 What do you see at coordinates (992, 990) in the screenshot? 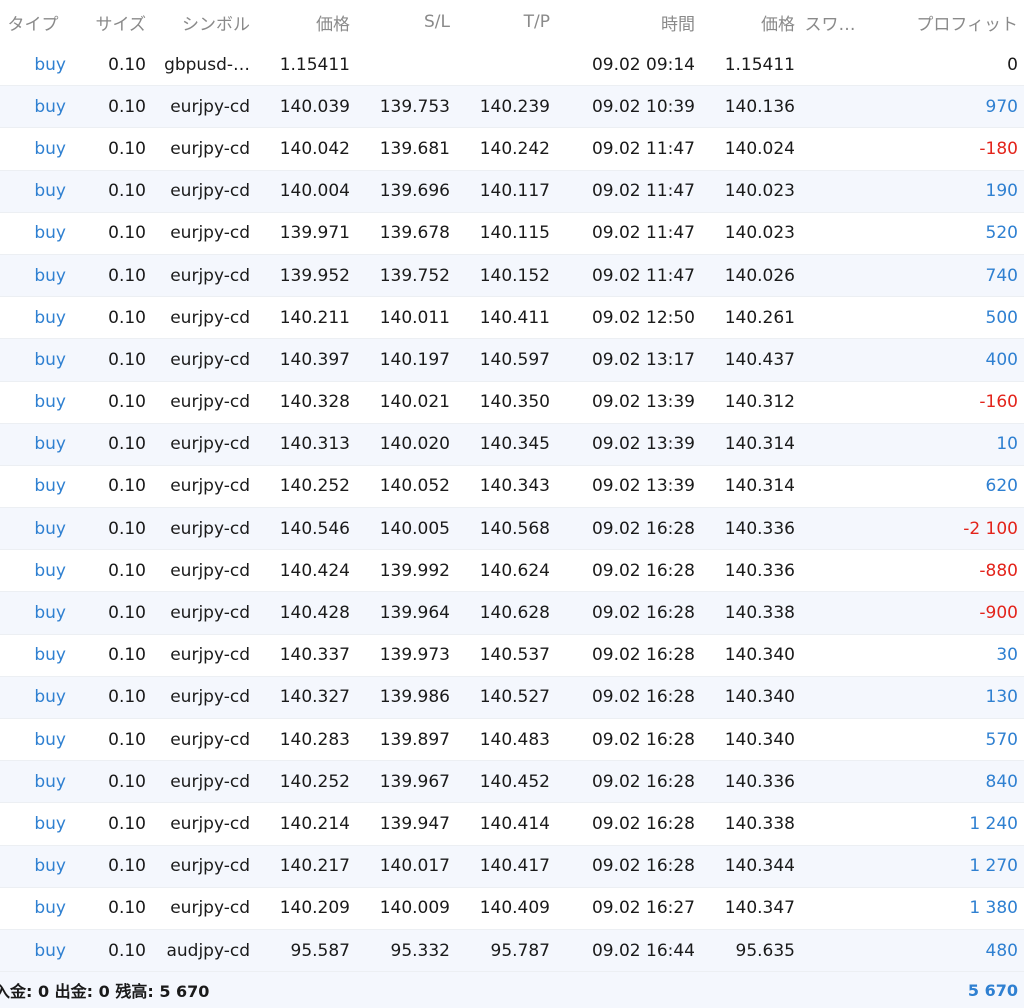
I see `total-profit: 5 670` at bounding box center [992, 990].